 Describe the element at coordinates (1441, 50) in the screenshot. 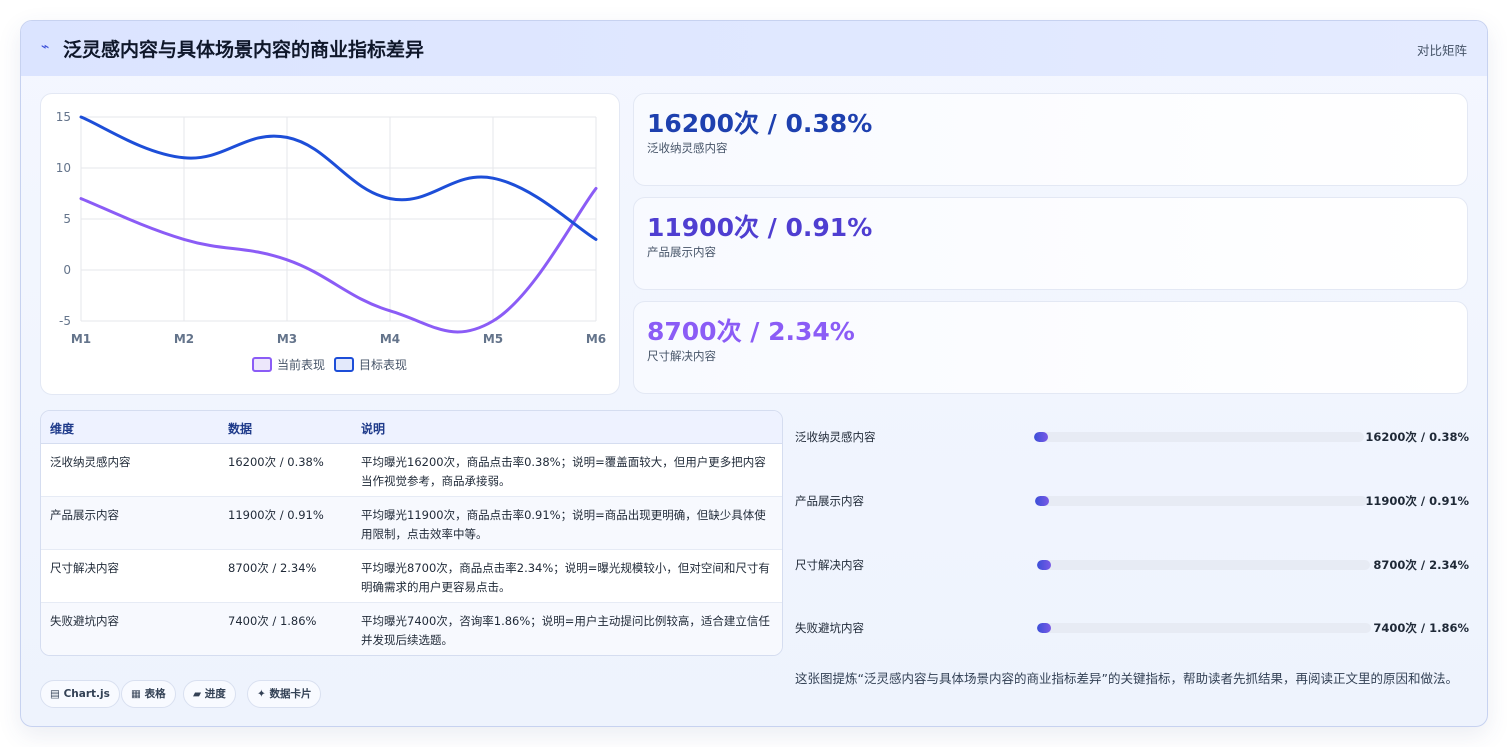

I see `header-tag: 对比矩阵` at that location.